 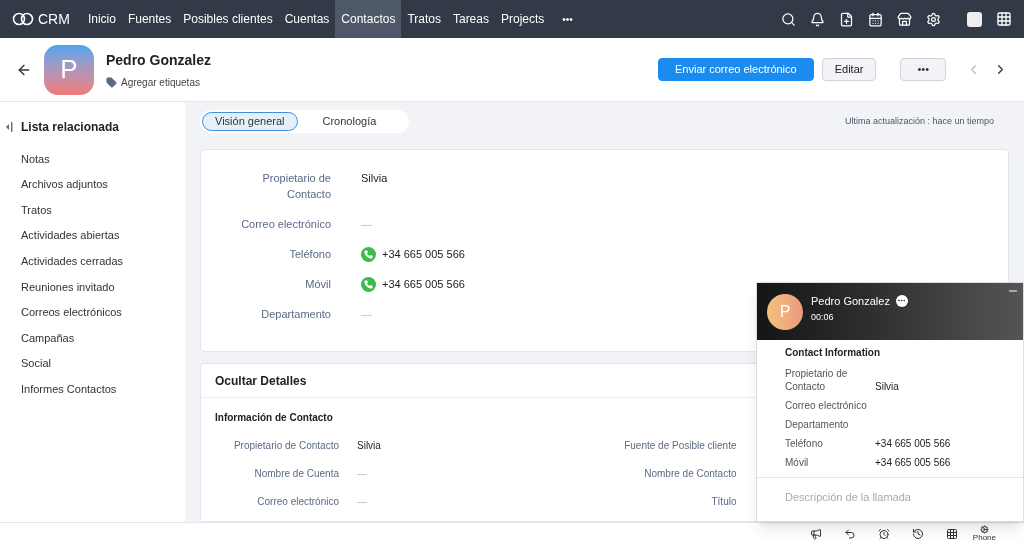 I want to click on more-button: •••, so click(x=923, y=69).